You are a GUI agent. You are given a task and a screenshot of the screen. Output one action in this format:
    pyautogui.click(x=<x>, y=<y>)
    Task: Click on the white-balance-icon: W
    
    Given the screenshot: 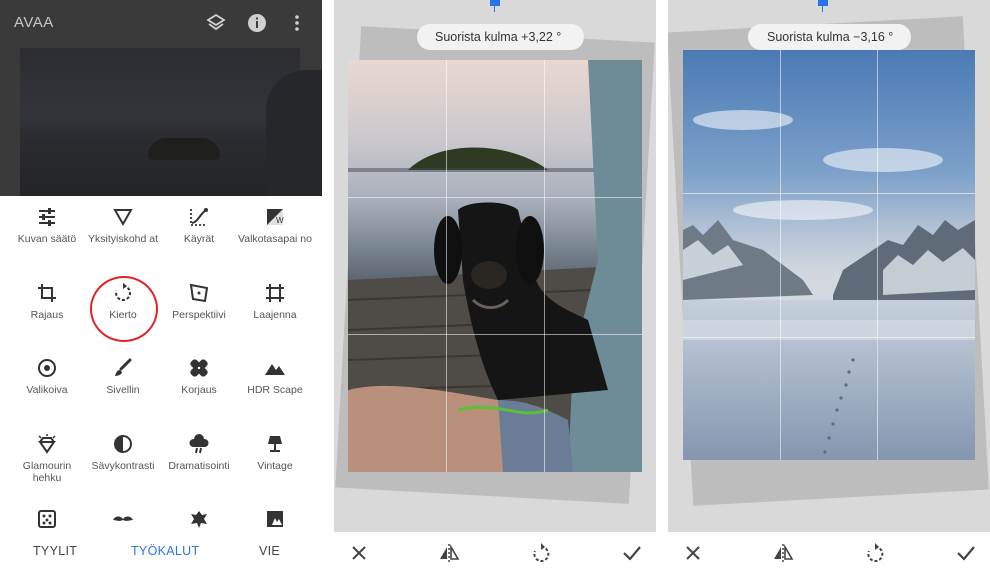 What is the action you would take?
    pyautogui.click(x=275, y=217)
    